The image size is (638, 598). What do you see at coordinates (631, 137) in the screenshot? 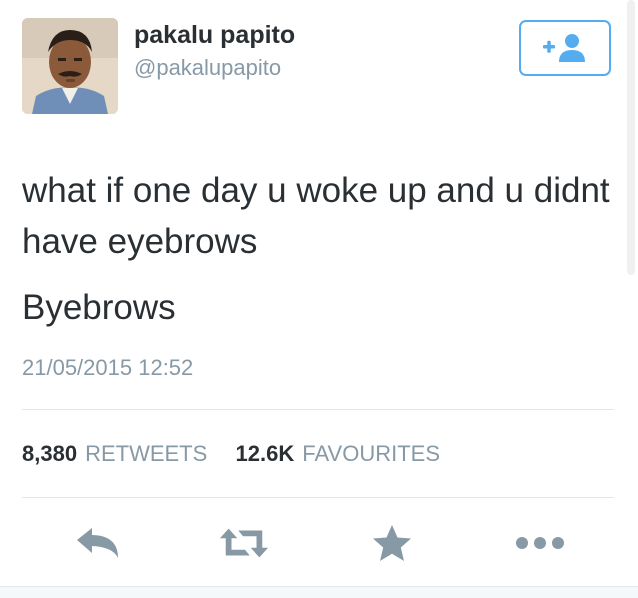
I see `scrollbar` at bounding box center [631, 137].